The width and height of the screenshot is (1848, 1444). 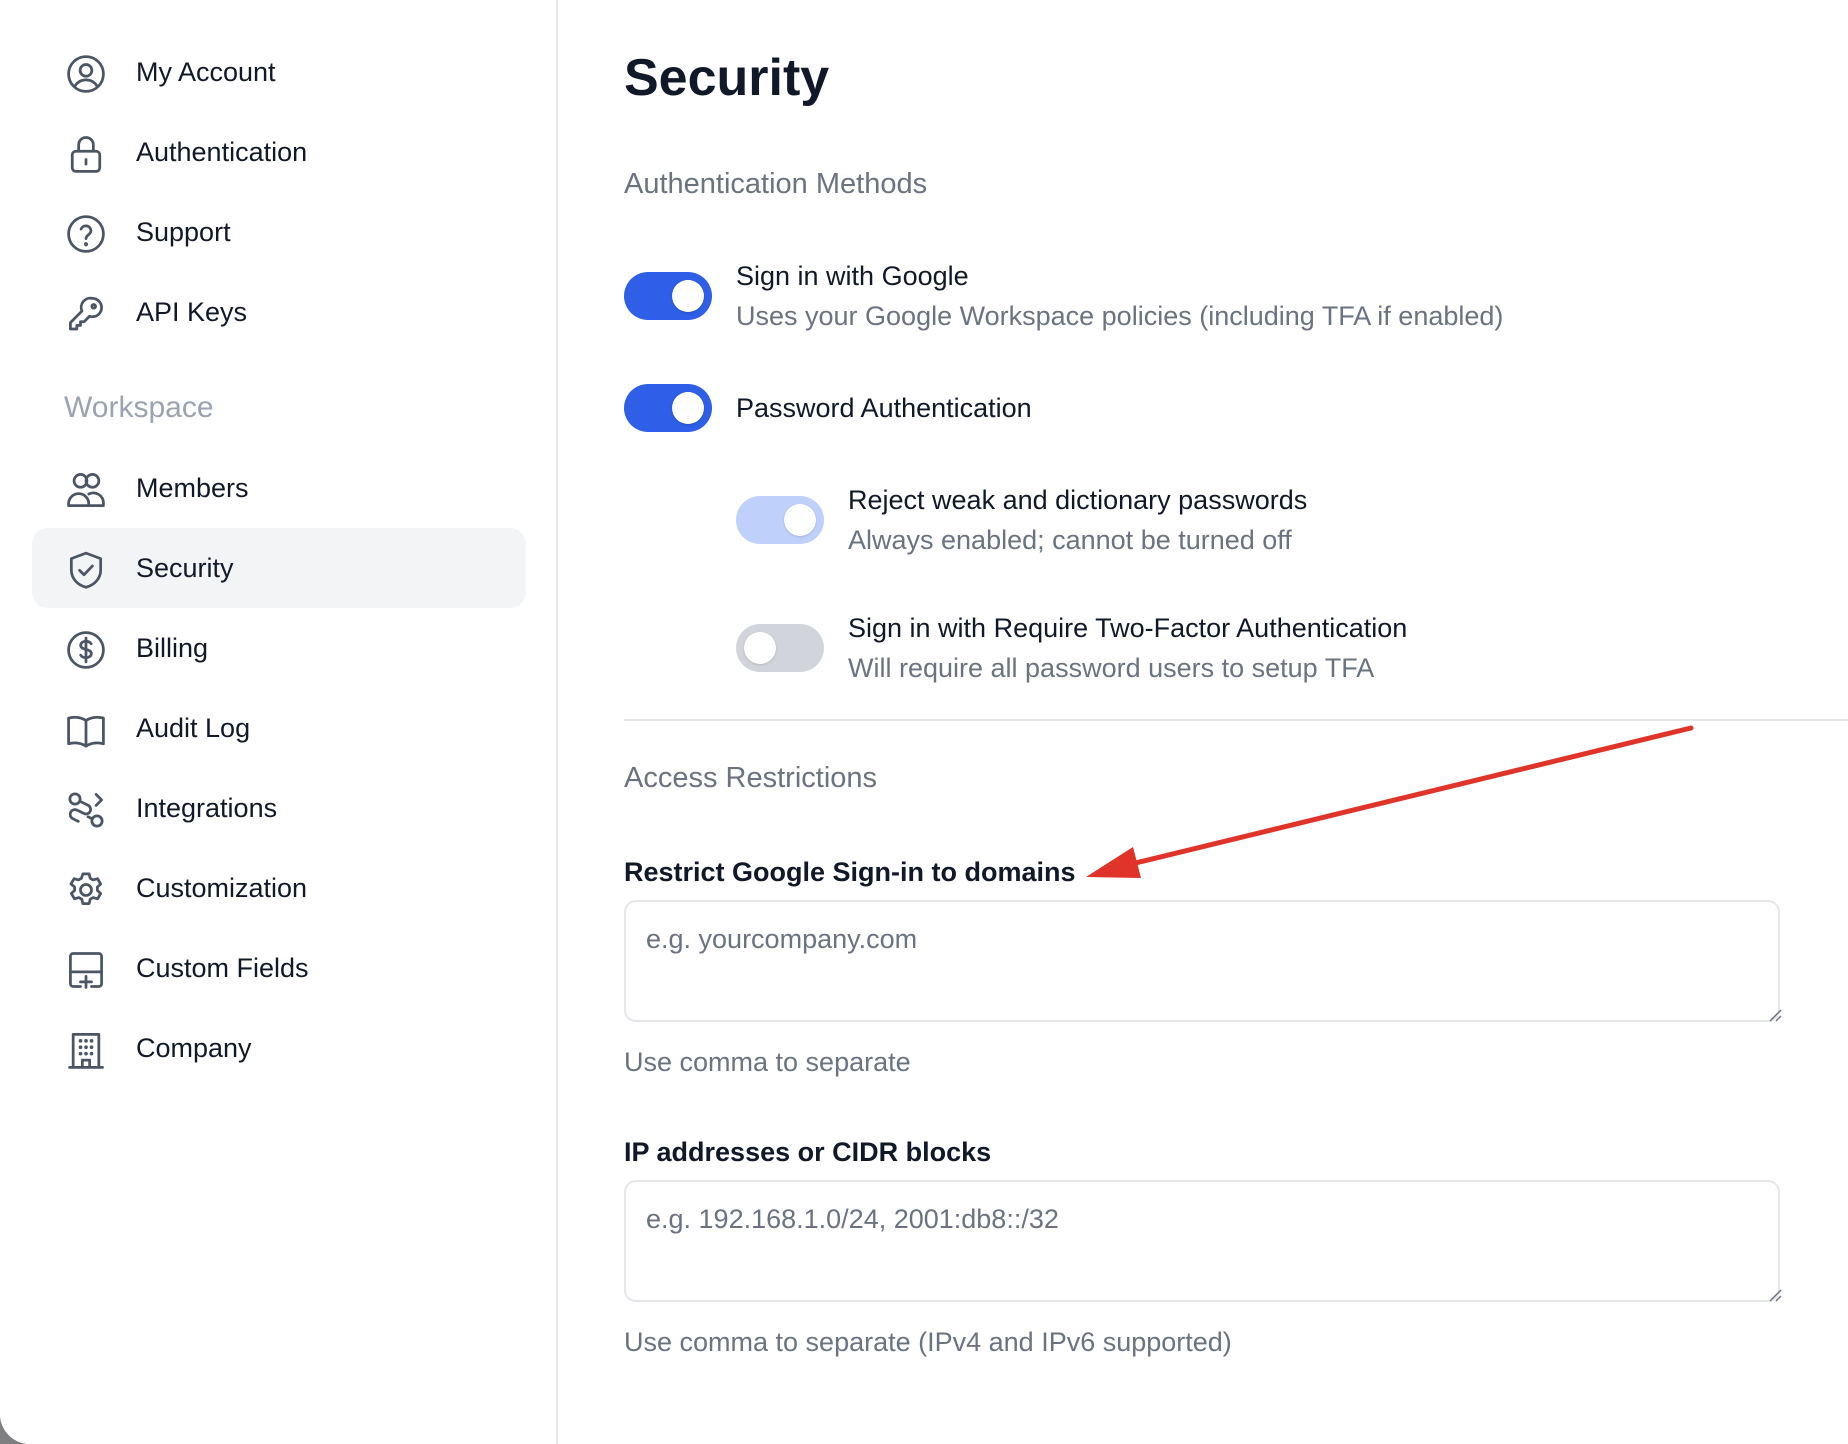 What do you see at coordinates (86, 890) in the screenshot?
I see `gear-icon` at bounding box center [86, 890].